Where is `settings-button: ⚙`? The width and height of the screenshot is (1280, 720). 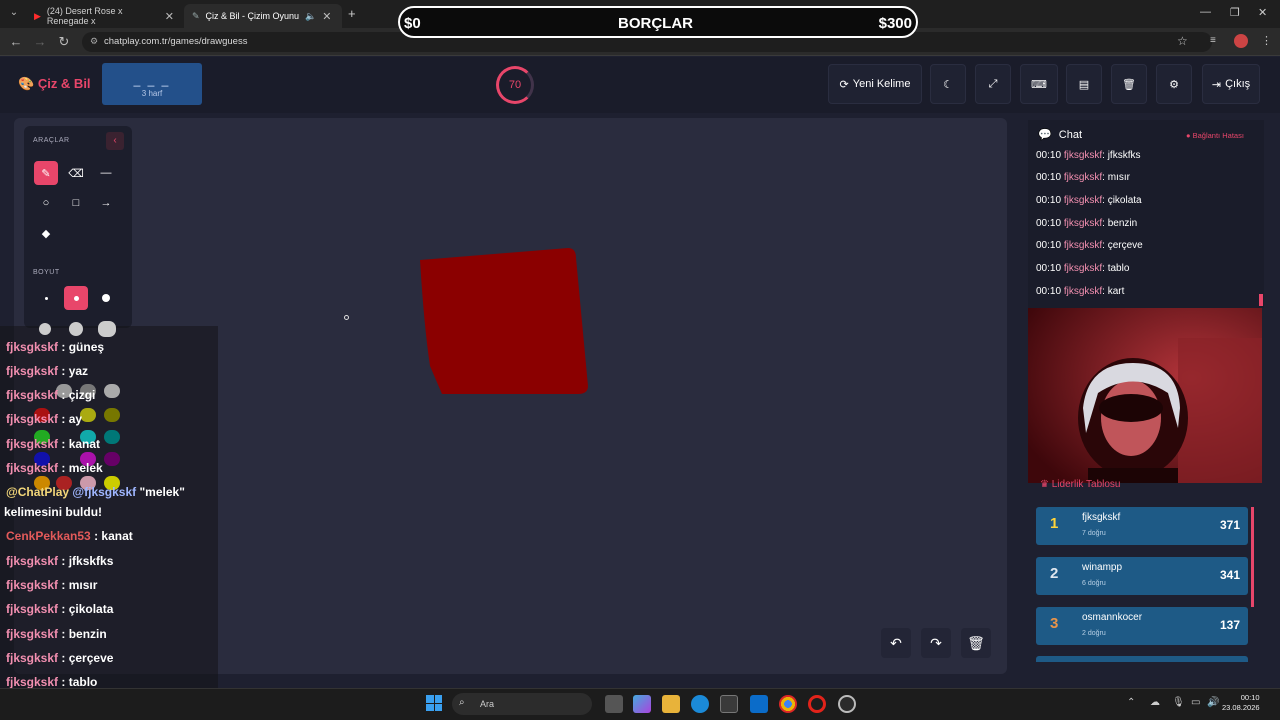
settings-button: ⚙ is located at coordinates (1174, 84).